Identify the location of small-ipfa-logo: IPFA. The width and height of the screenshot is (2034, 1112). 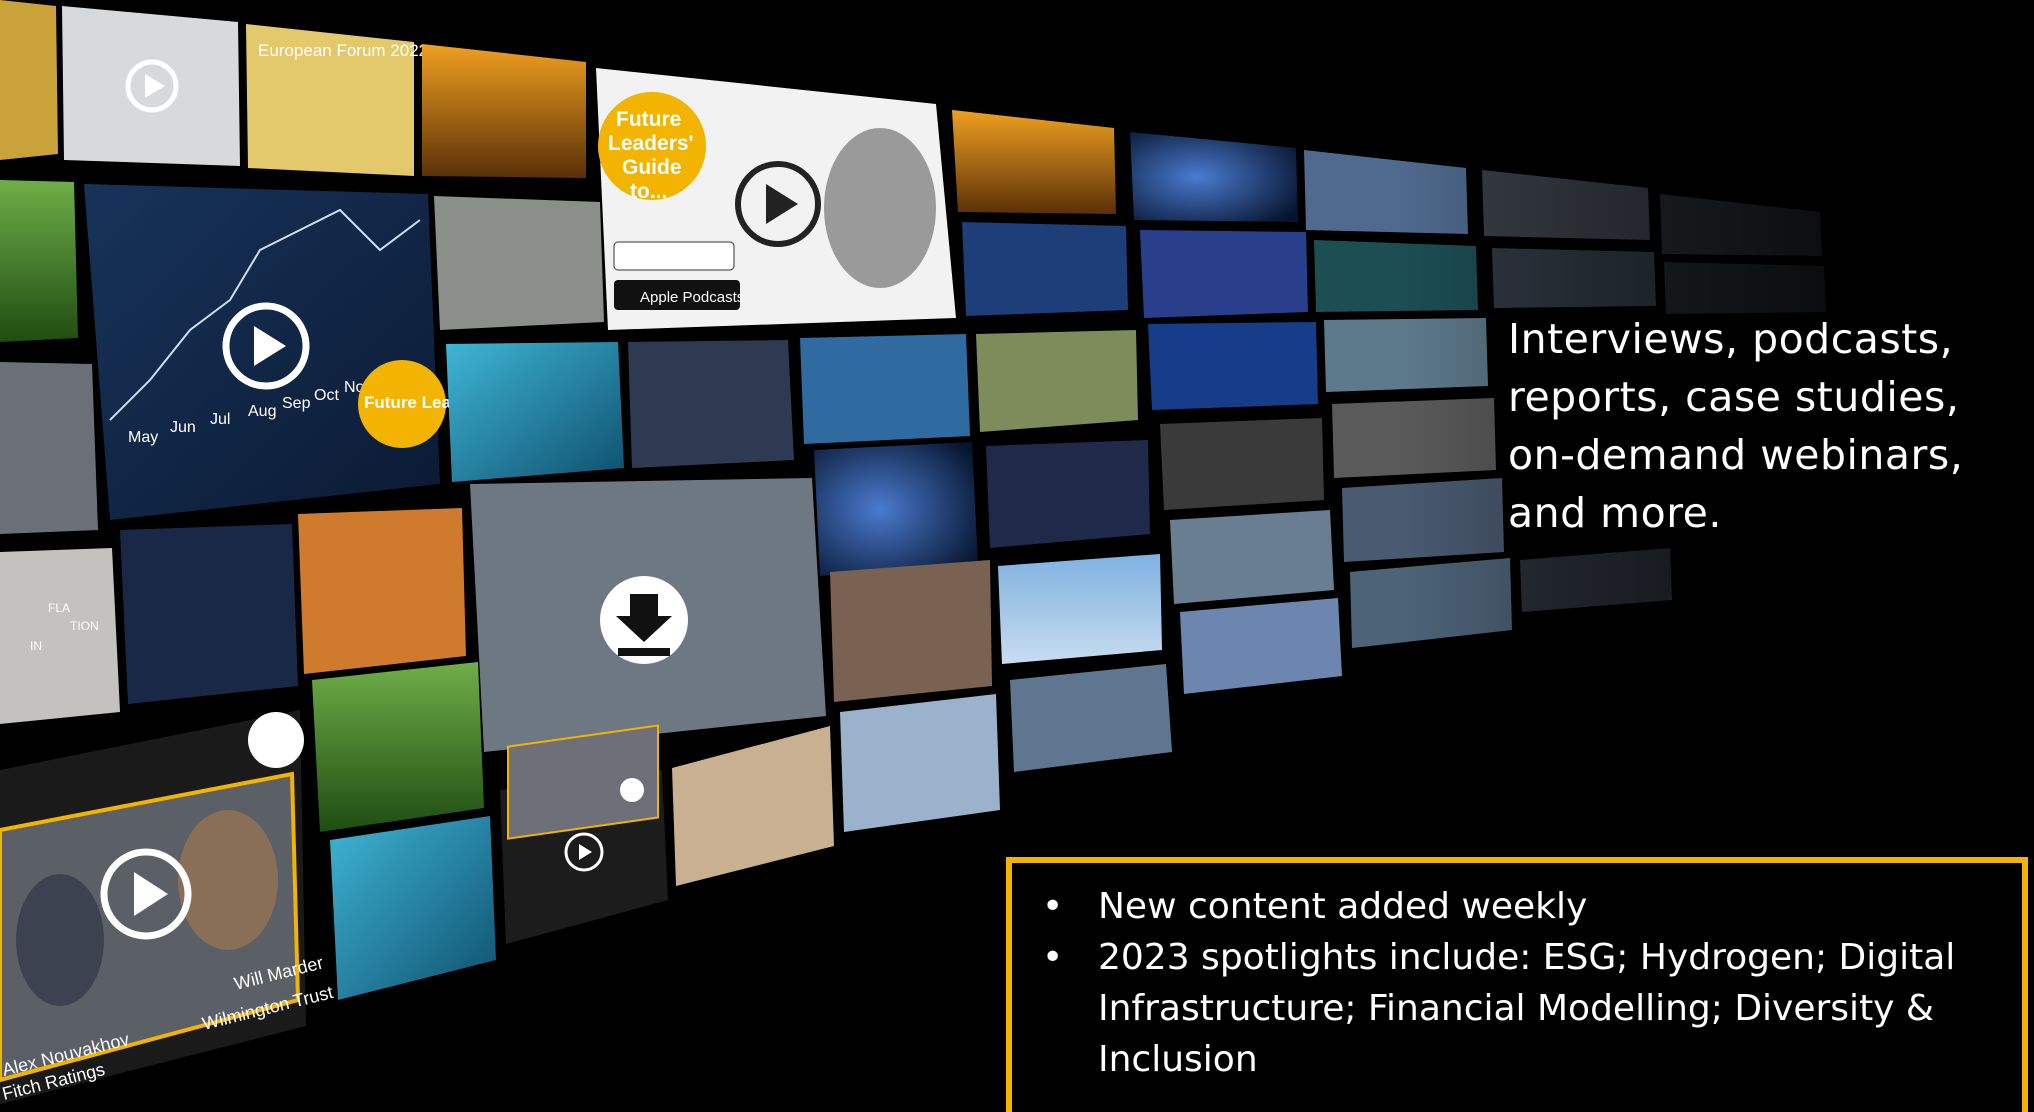
(632, 791).